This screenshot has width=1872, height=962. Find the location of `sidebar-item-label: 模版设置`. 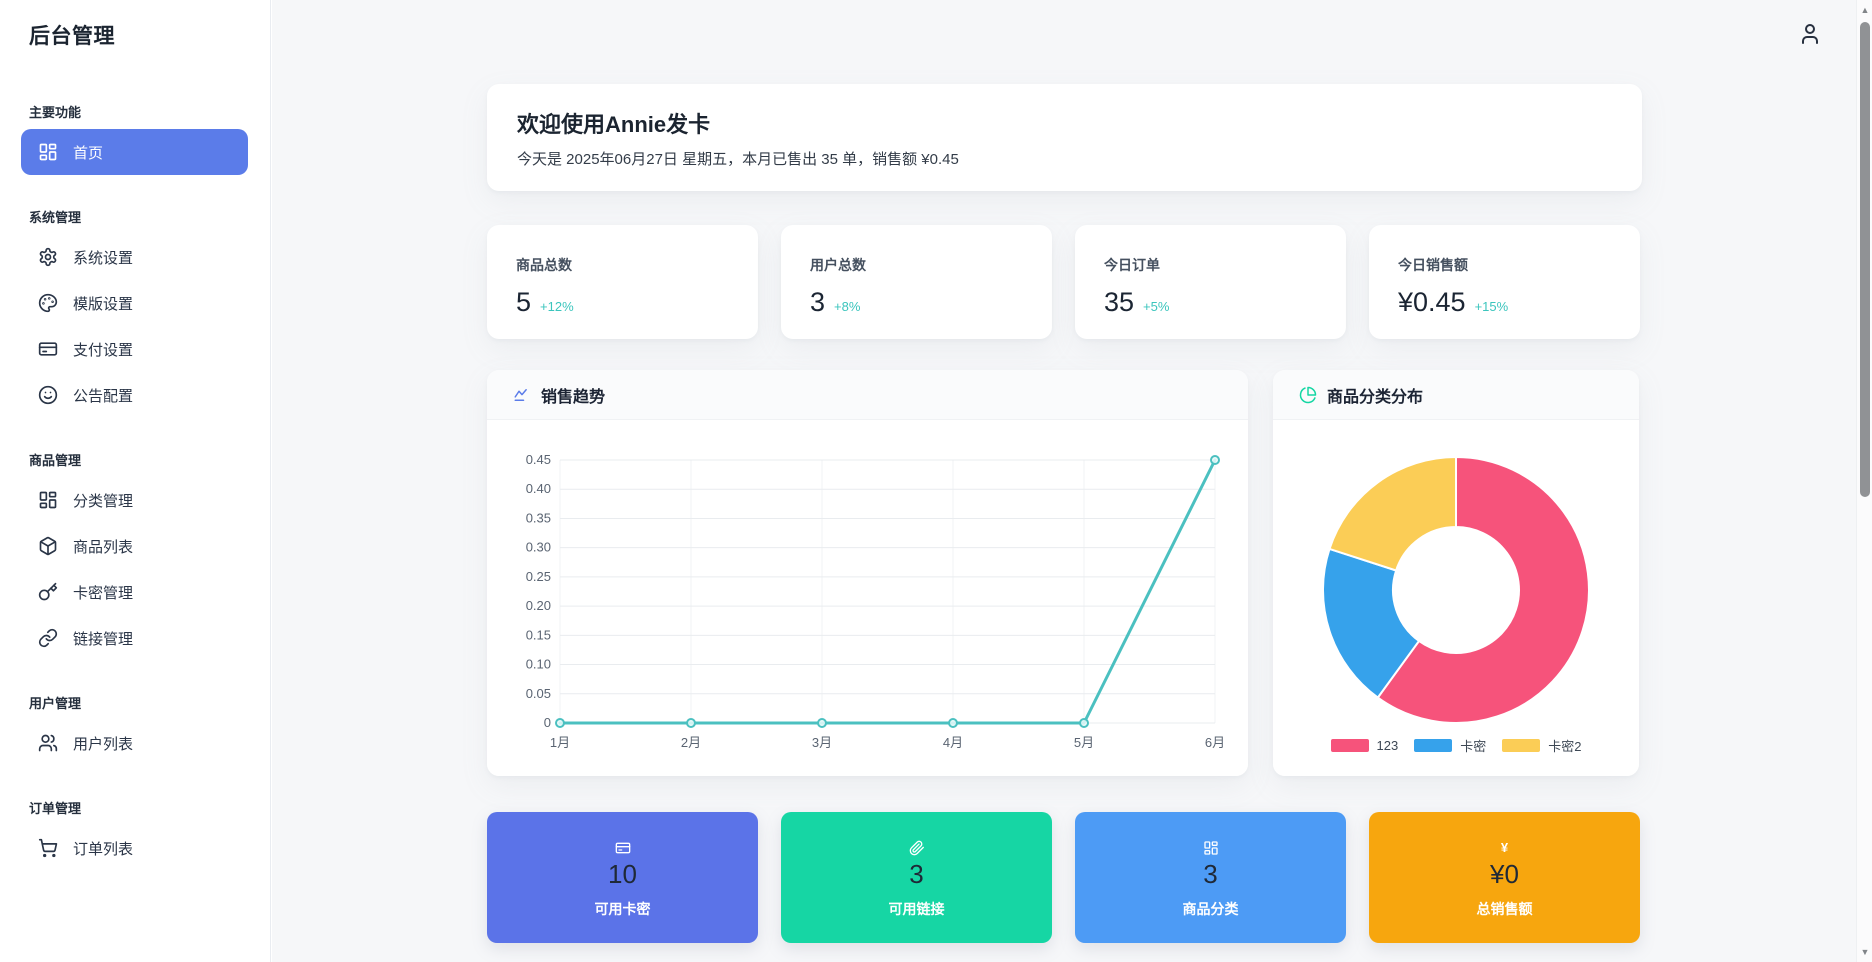

sidebar-item-label: 模版设置 is located at coordinates (103, 304).